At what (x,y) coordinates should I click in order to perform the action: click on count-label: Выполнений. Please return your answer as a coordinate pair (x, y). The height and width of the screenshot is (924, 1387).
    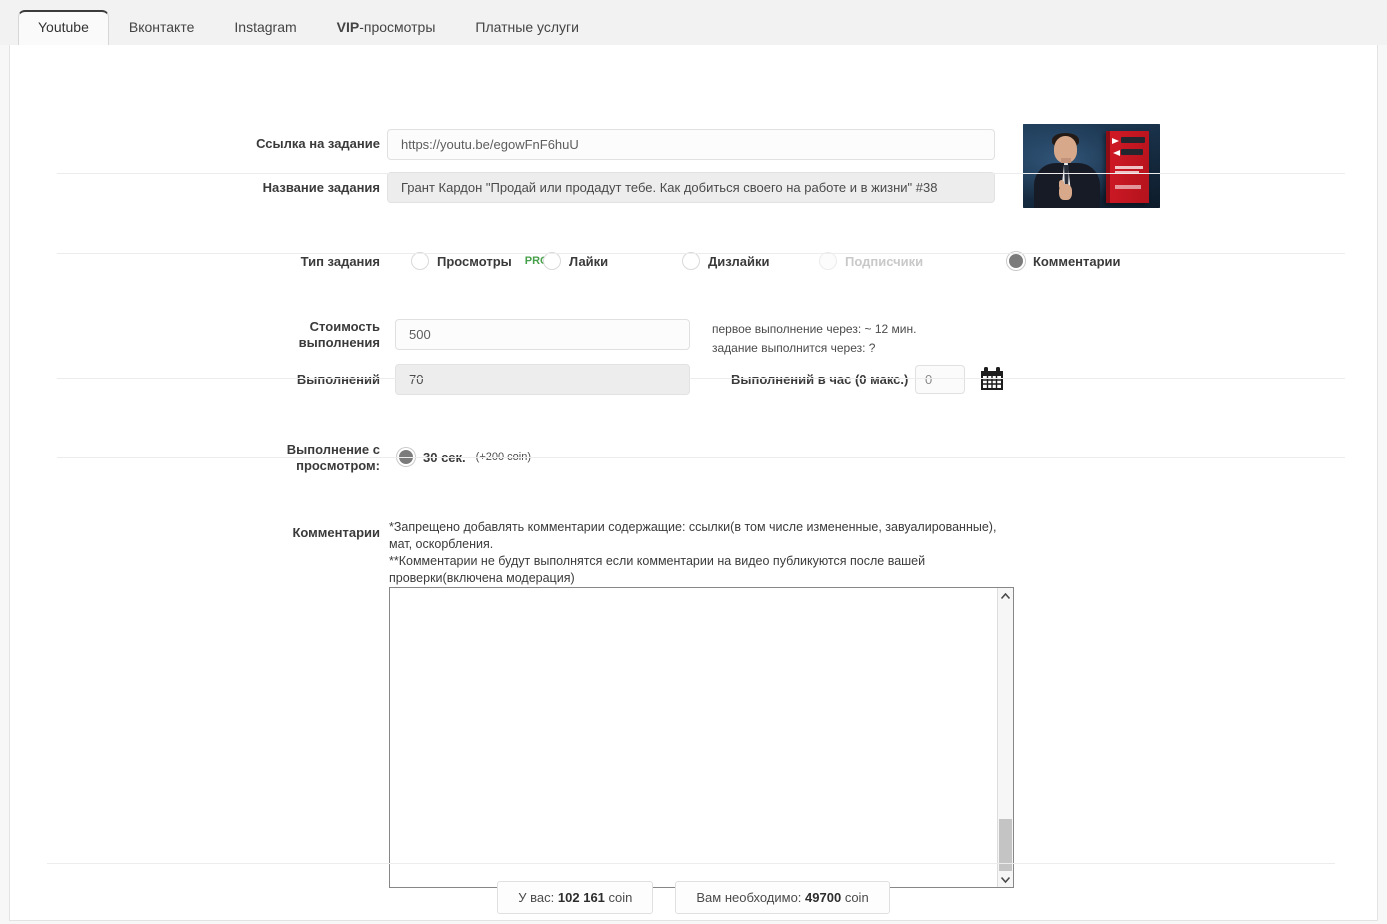
    Looking at the image, I should click on (338, 379).